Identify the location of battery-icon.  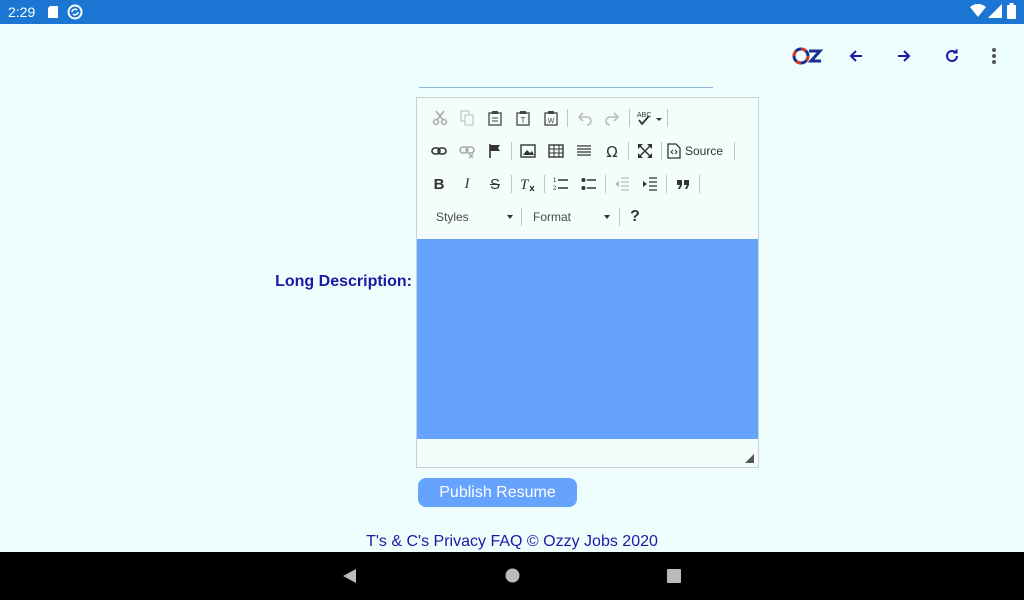
(1011, 13).